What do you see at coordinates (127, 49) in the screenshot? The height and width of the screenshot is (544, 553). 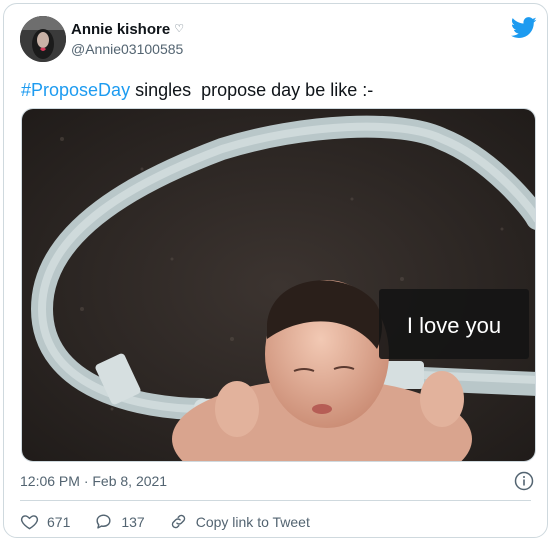 I see `user-handle: @Annie03100585` at bounding box center [127, 49].